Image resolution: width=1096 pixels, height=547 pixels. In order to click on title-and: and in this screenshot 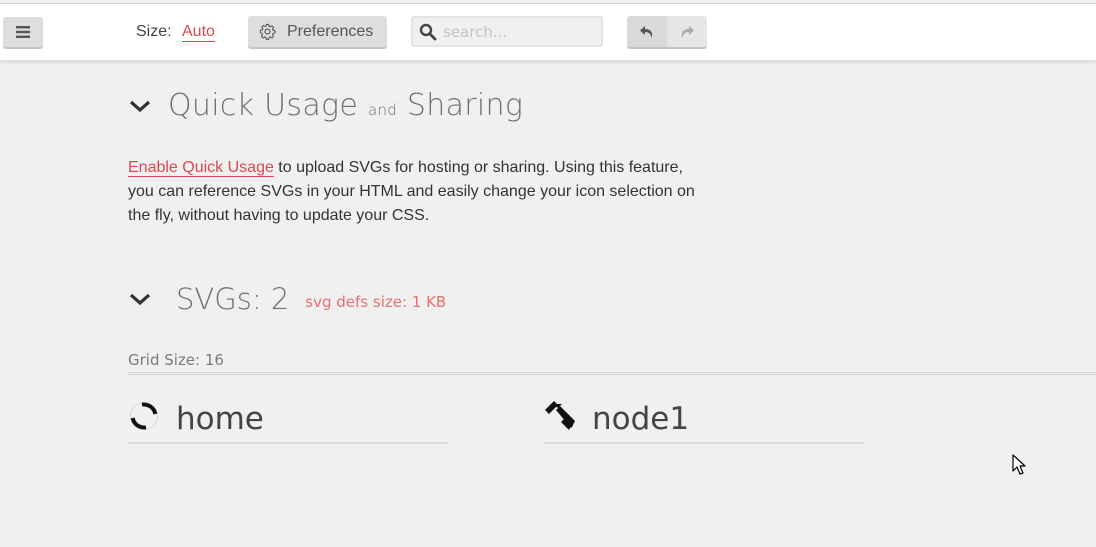, I will do `click(382, 110)`.